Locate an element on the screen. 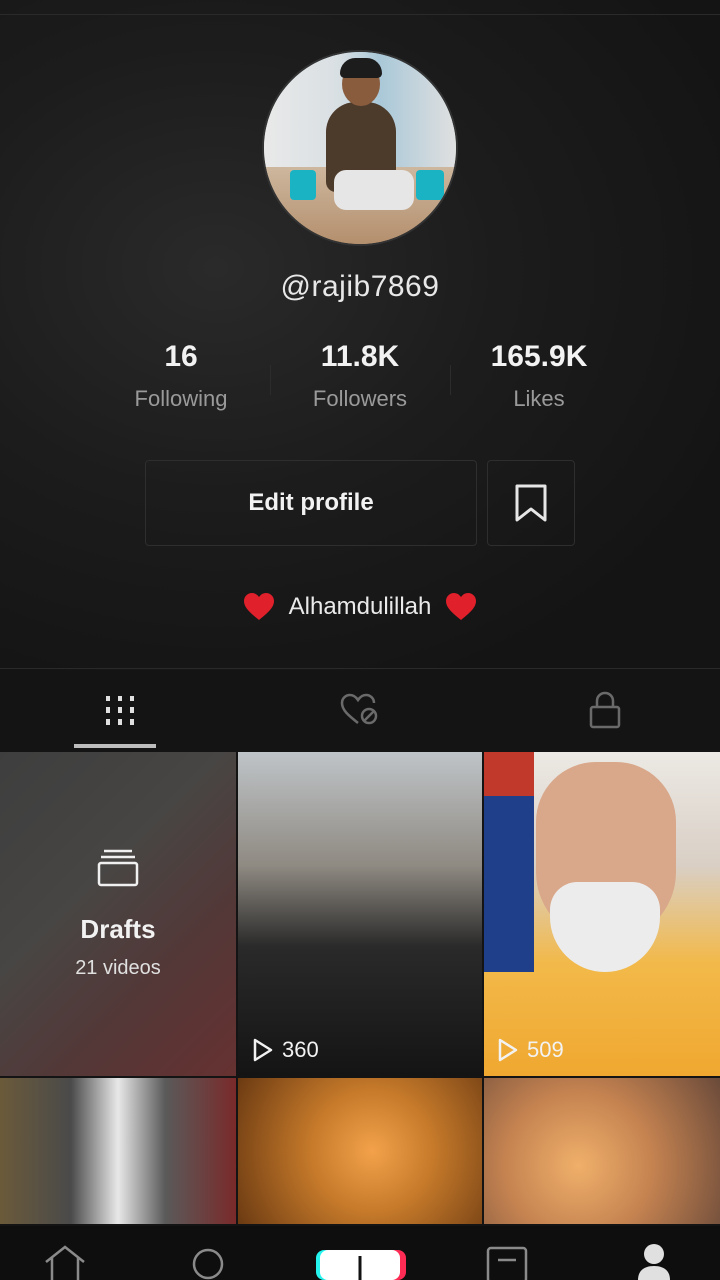 This screenshot has height=1280, width=720. nav-create is located at coordinates (361, 1263).